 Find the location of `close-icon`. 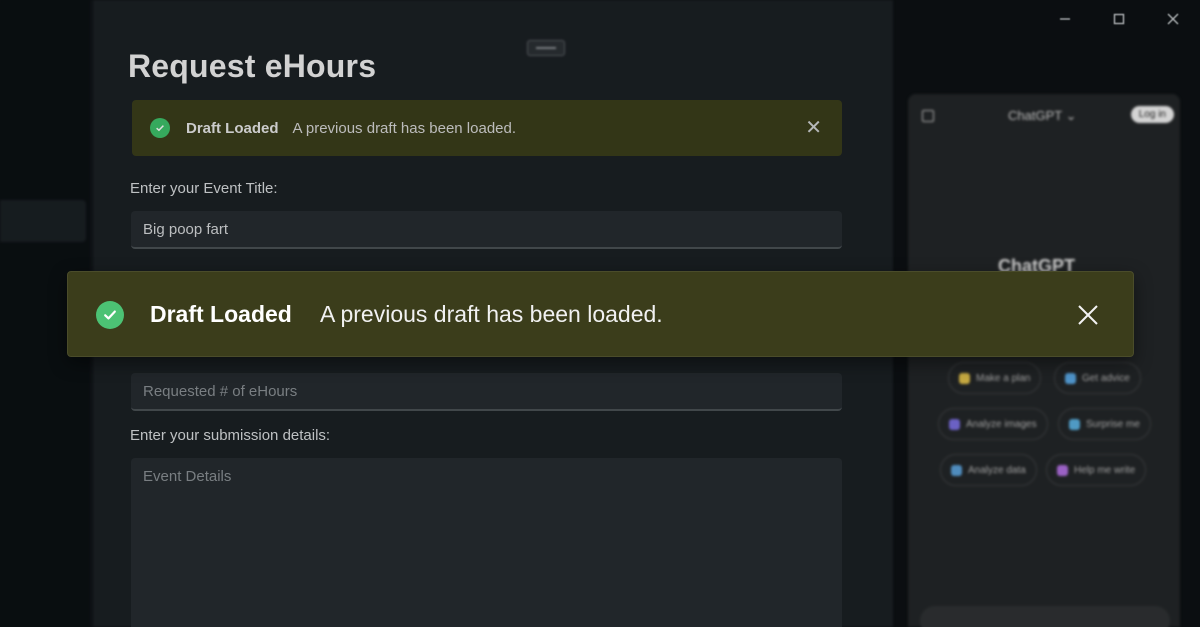

close-icon is located at coordinates (1088, 315).